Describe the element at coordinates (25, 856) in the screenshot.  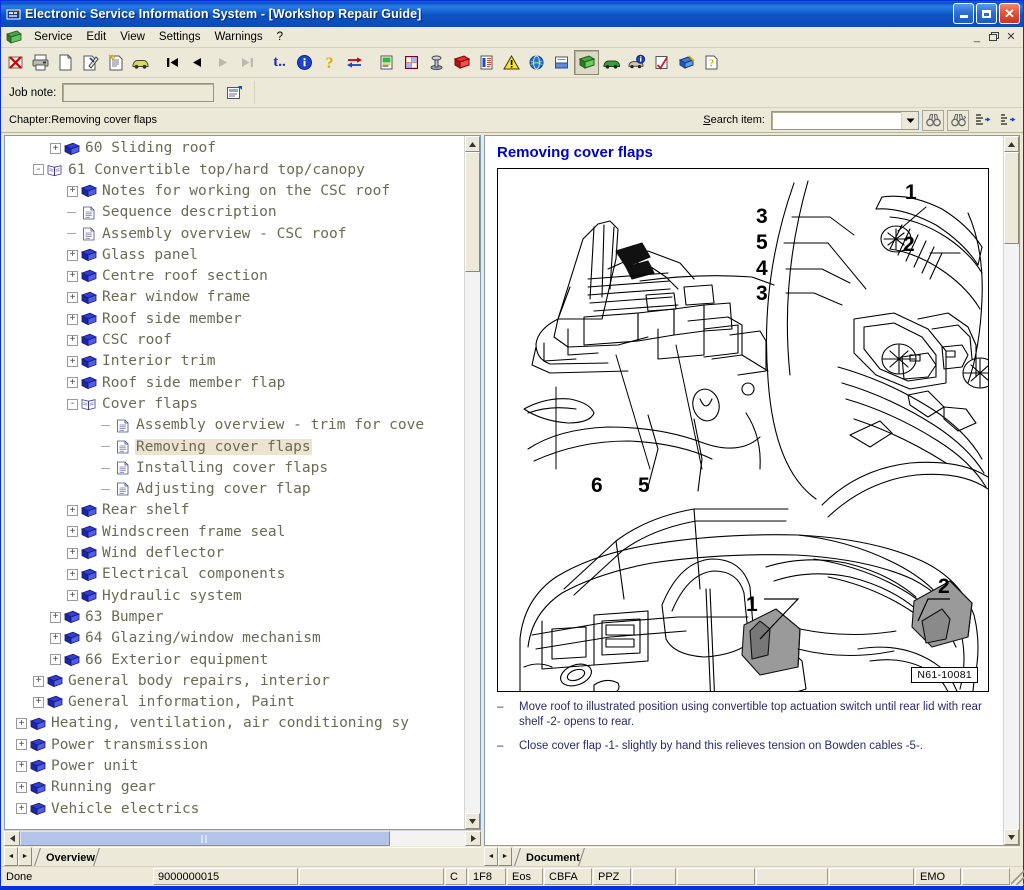
I see `tab-next-button: ►` at that location.